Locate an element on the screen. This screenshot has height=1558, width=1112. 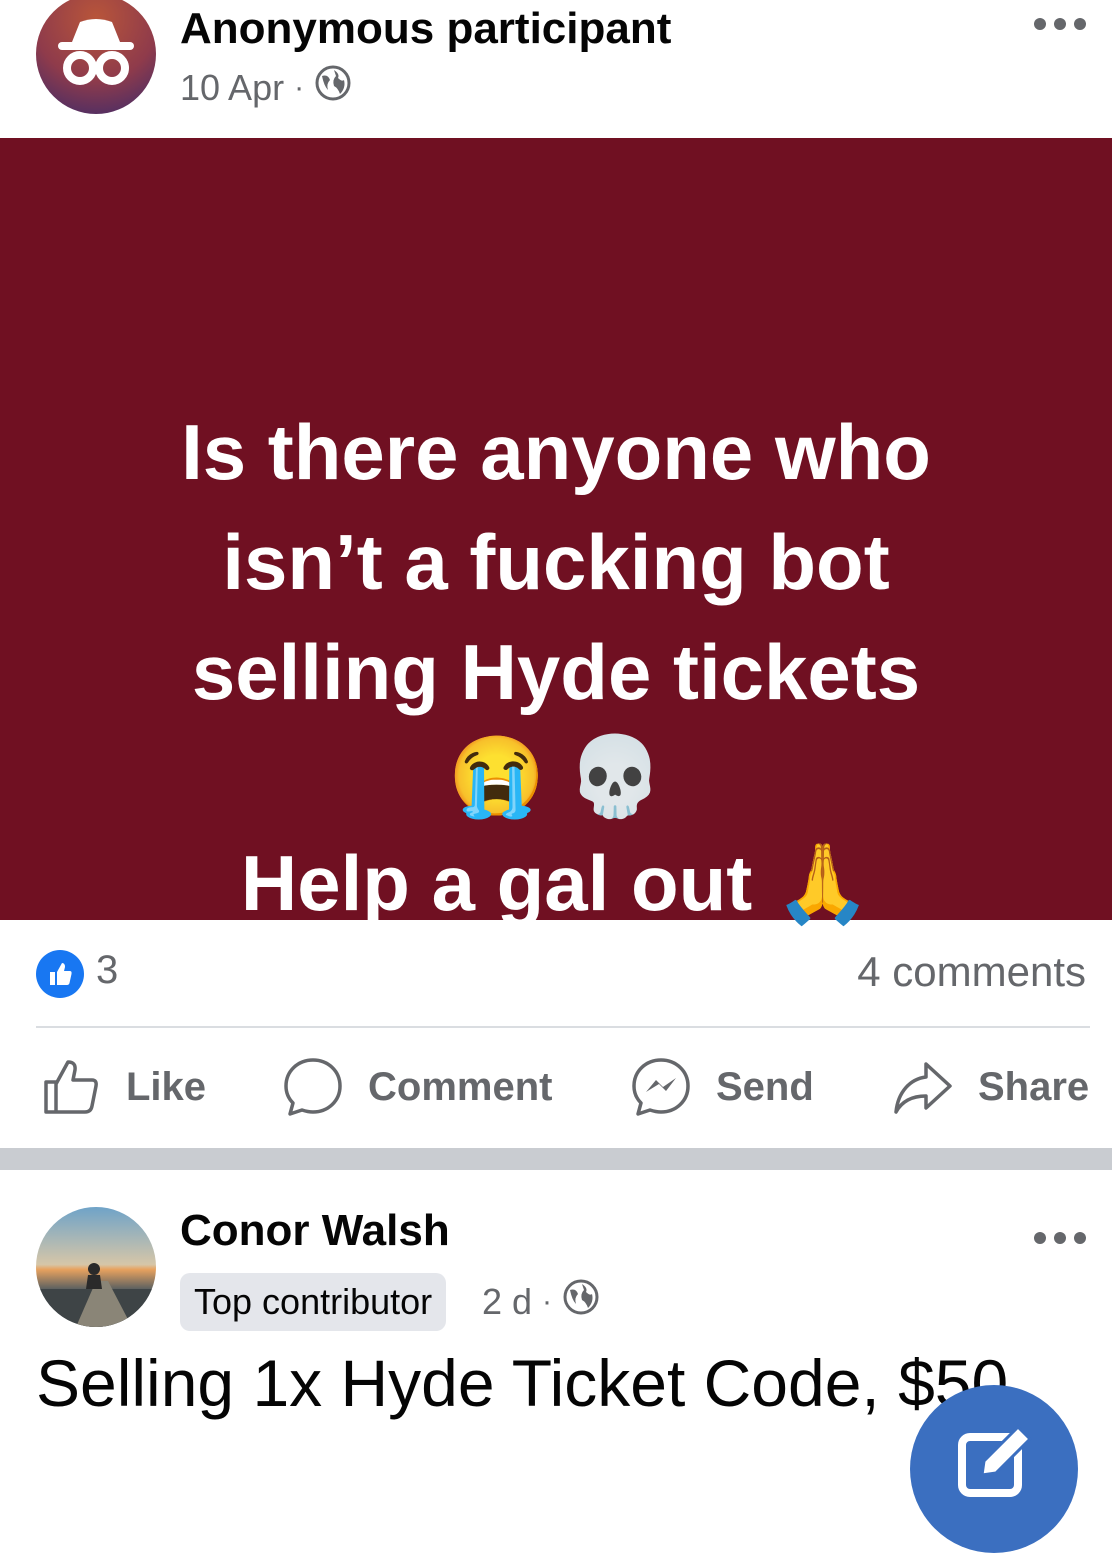
anonymous-avatar is located at coordinates (96, 57).